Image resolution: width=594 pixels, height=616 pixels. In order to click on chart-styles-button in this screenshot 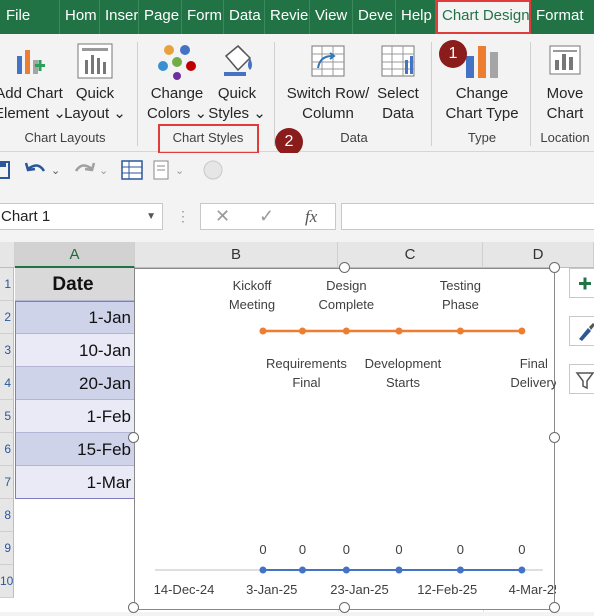, I will do `click(581, 331)`.